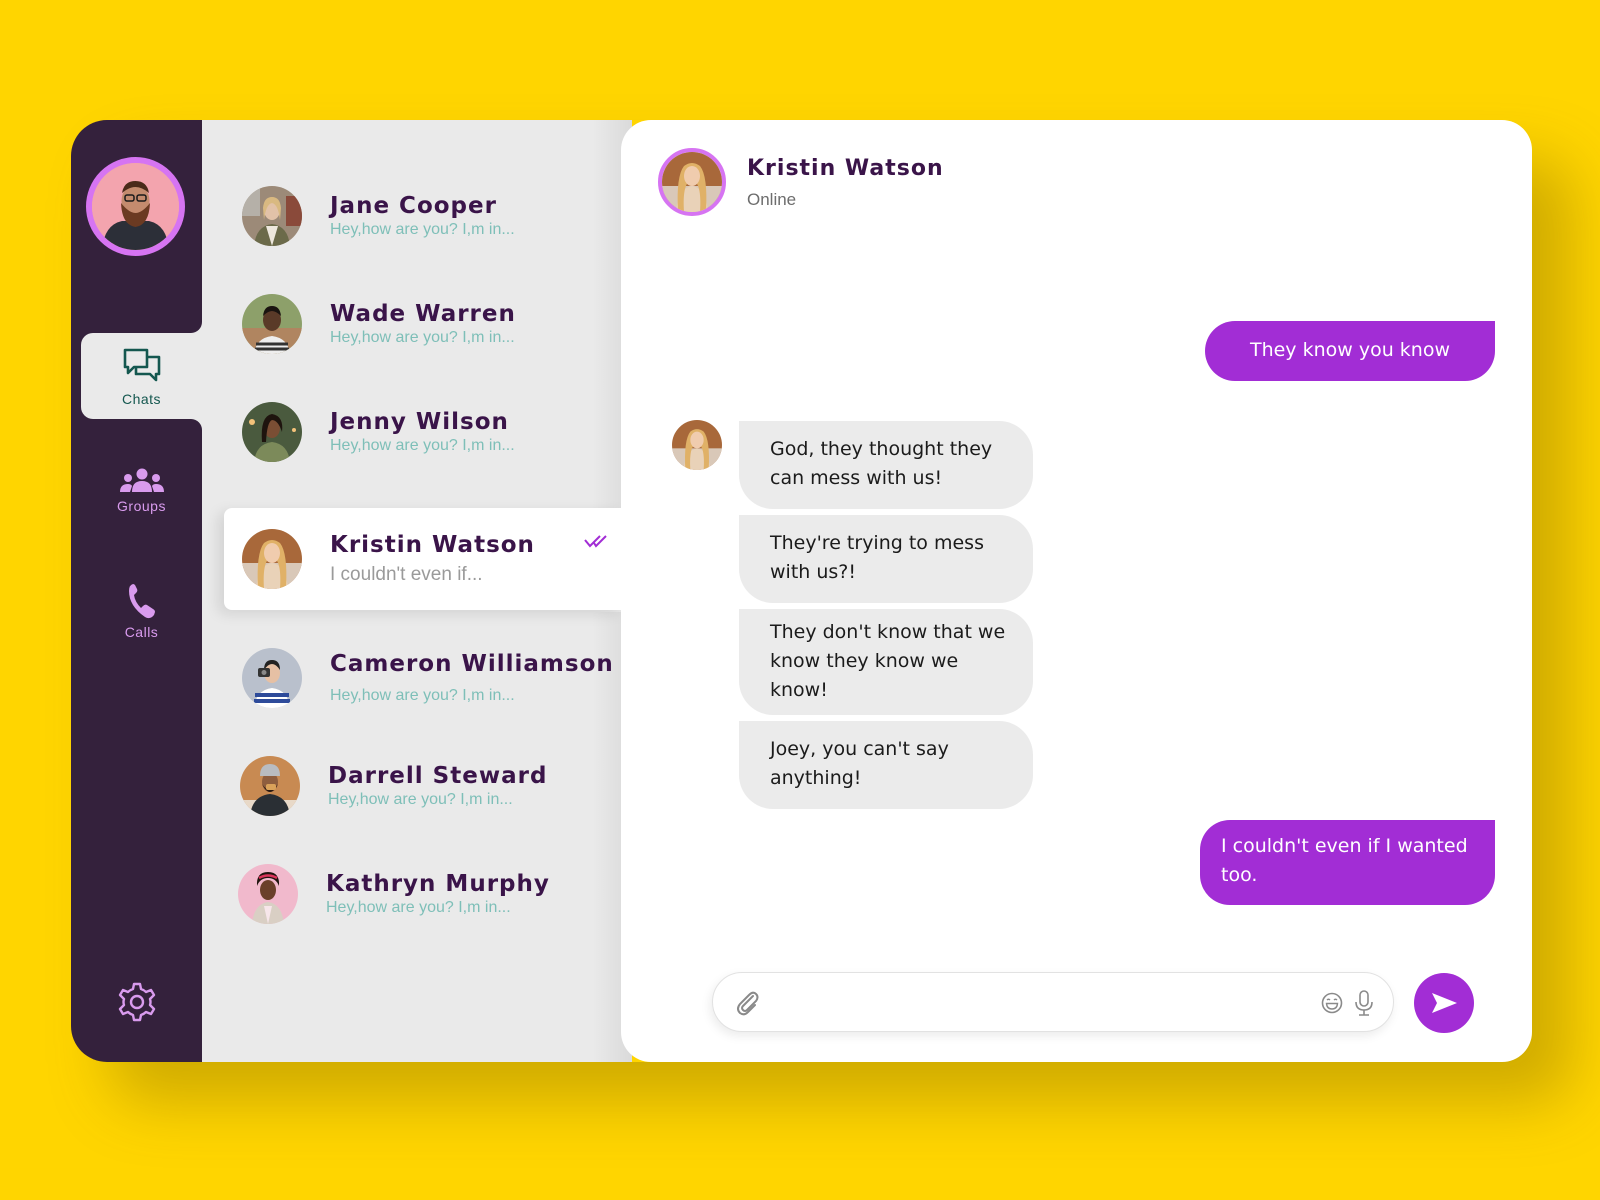 Image resolution: width=1600 pixels, height=1200 pixels. I want to click on gear-icon, so click(137, 1002).